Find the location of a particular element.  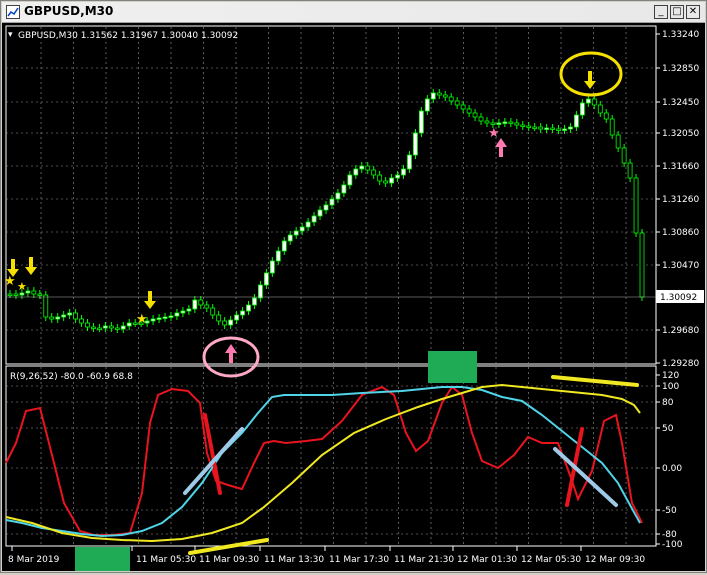

indicator-tick-label: 80 is located at coordinates (668, 403).